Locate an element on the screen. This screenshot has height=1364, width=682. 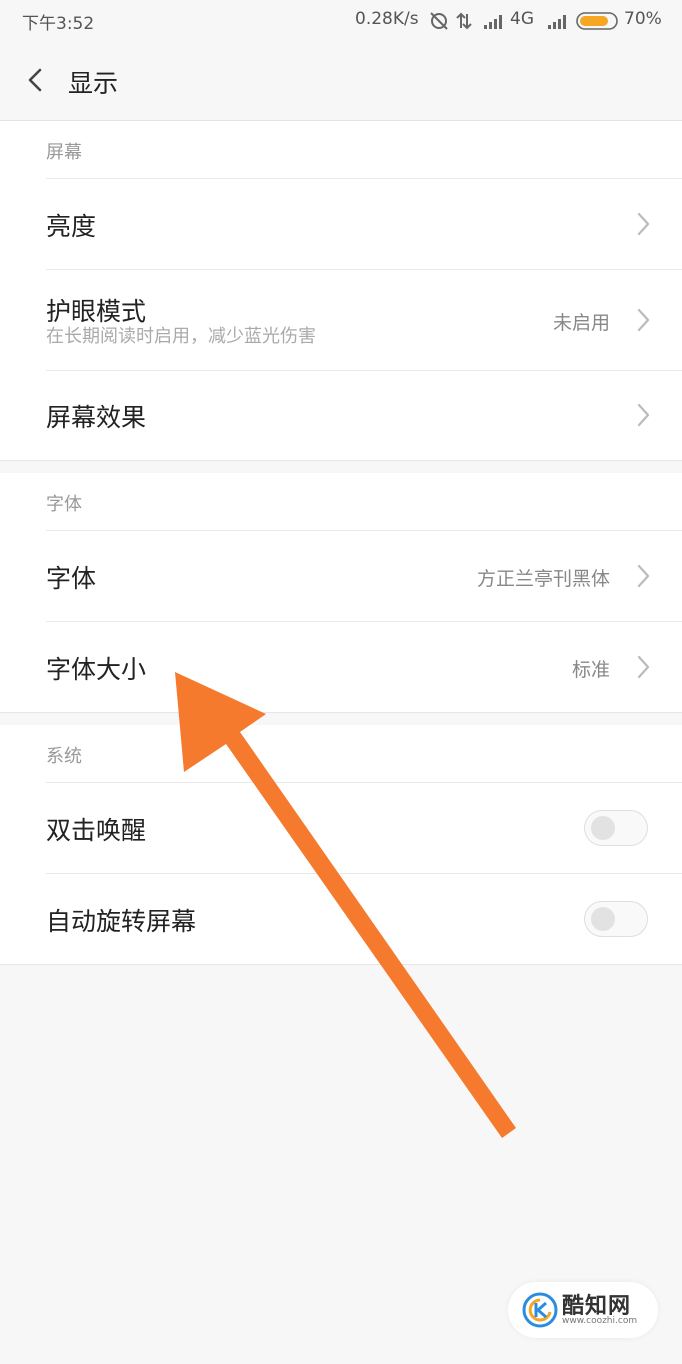
battery-icon is located at coordinates (597, 21).